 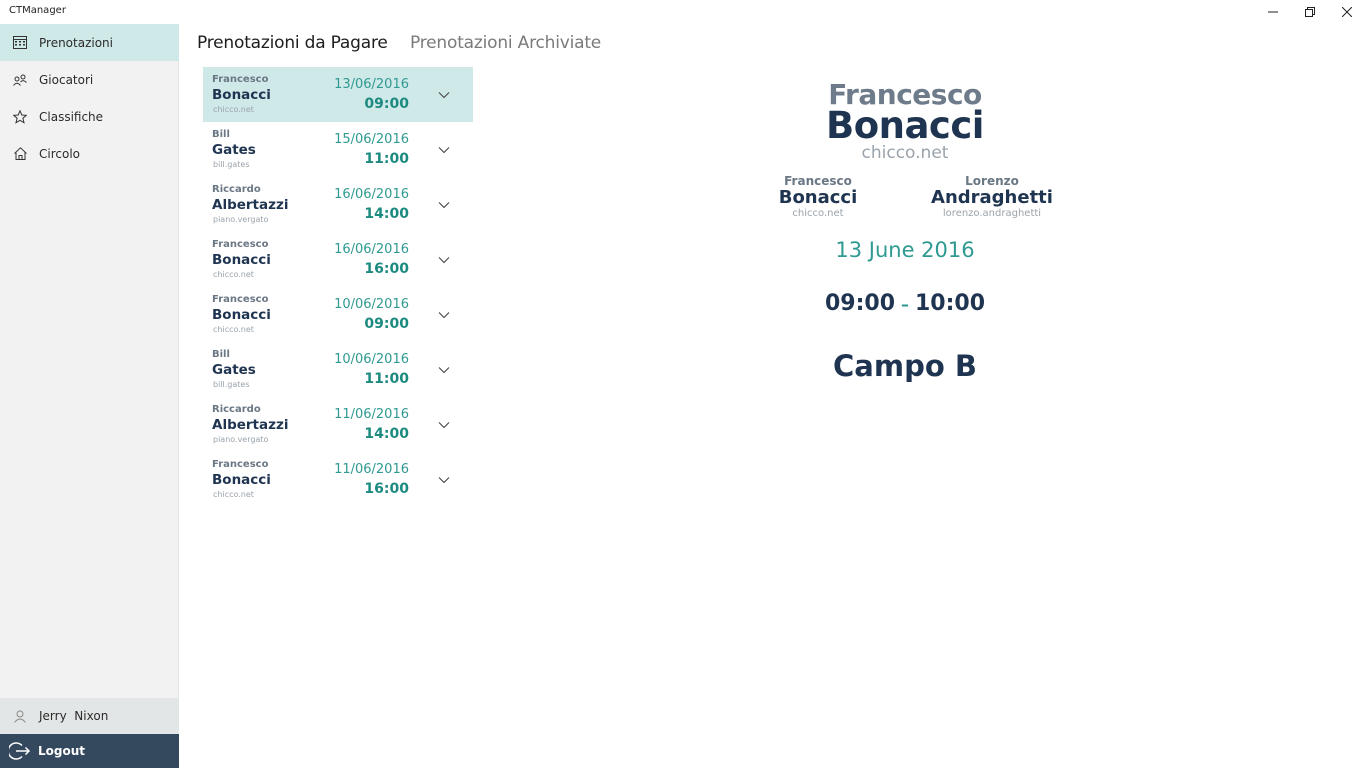 I want to click on logout-icon, so click(x=20, y=751).